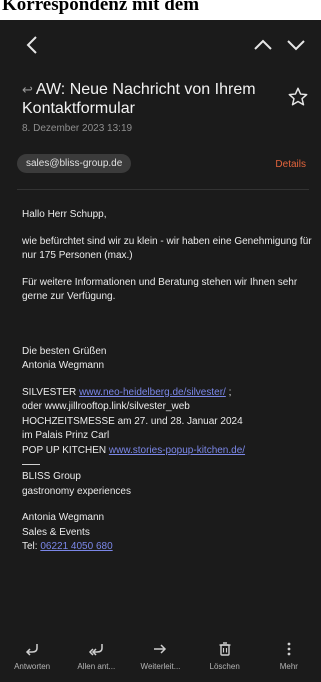 Image resolution: width=321 pixels, height=682 pixels. Describe the element at coordinates (296, 45) in the screenshot. I see `chevron-down-icon` at that location.